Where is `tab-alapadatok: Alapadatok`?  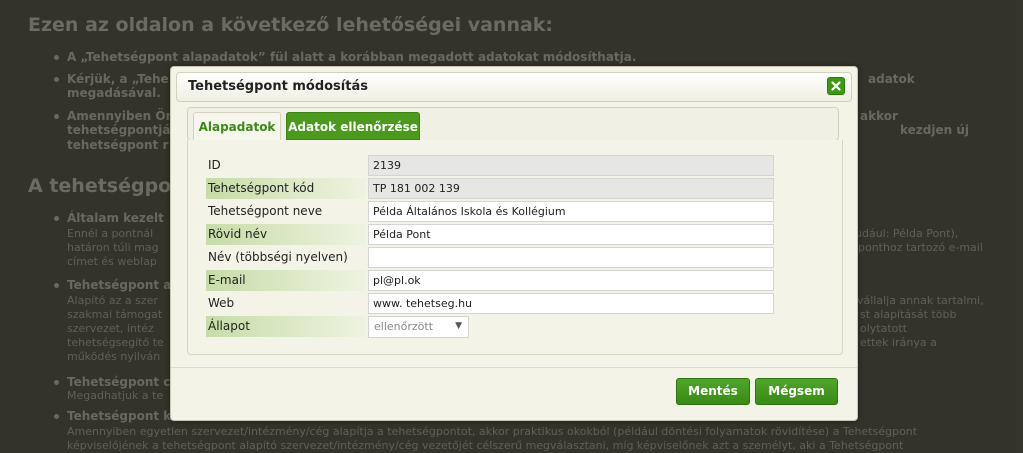 tab-alapadatok: Alapadatok is located at coordinates (237, 126).